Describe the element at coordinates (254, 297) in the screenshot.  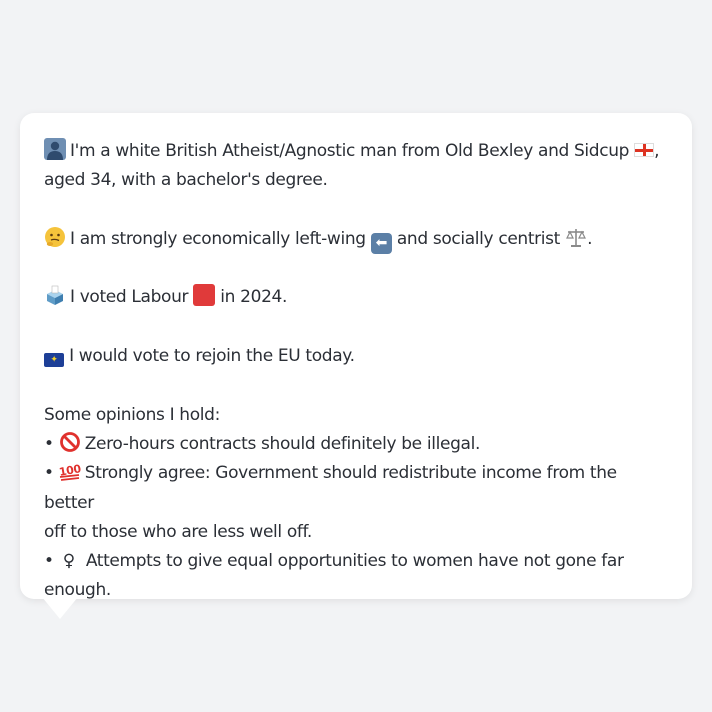
I see `vote-text-b: in 2024.` at that location.